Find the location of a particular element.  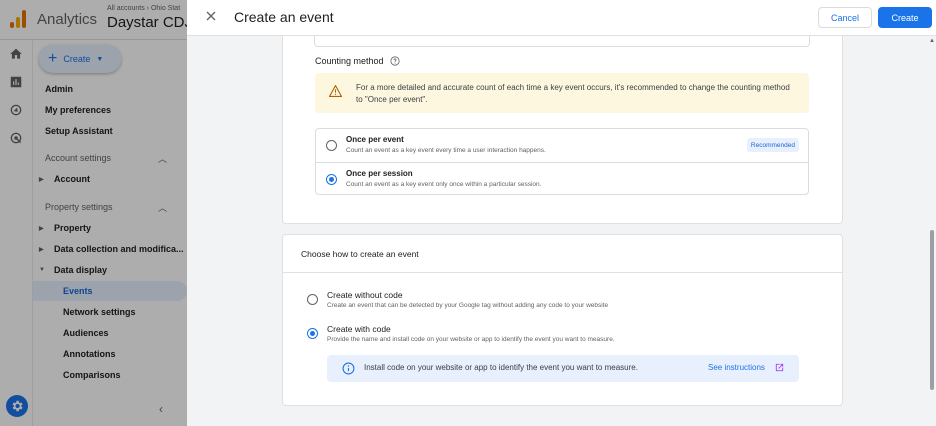

panel-scrollbar: ▲ is located at coordinates (932, 231).